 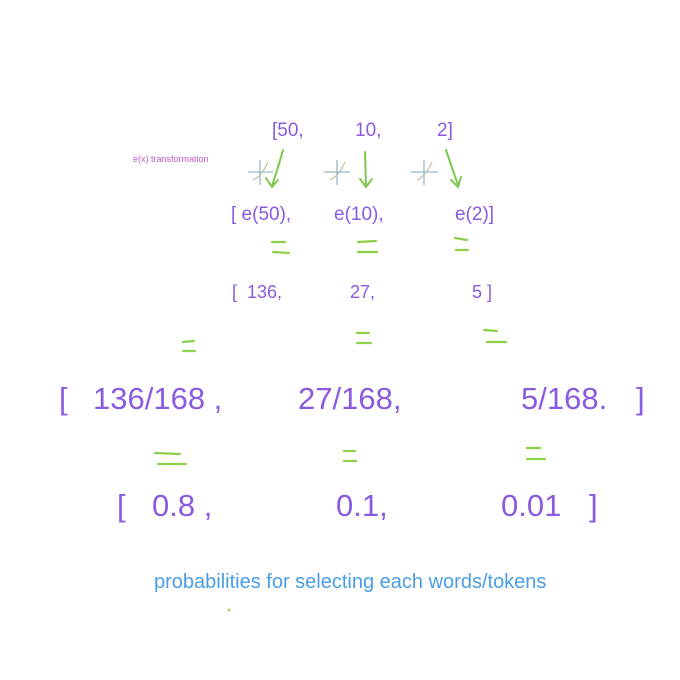 What do you see at coordinates (171, 159) in the screenshot?
I see `transformation-label: e(x) transformation` at bounding box center [171, 159].